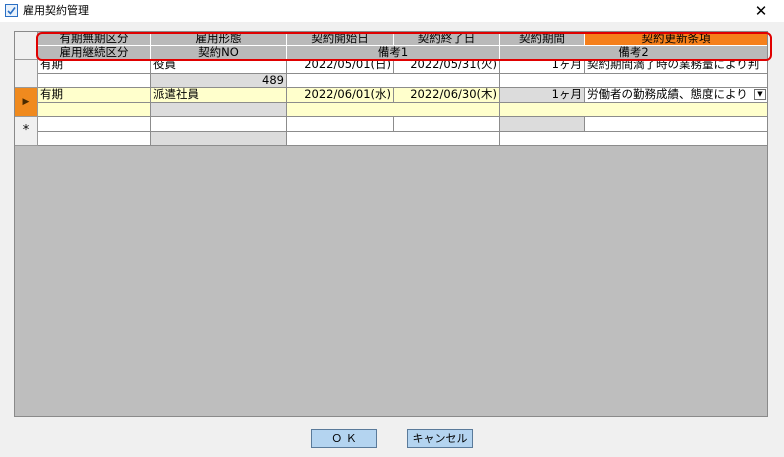 The width and height of the screenshot is (784, 457). Describe the element at coordinates (447, 124) in the screenshot. I see `cell-end-date` at that location.